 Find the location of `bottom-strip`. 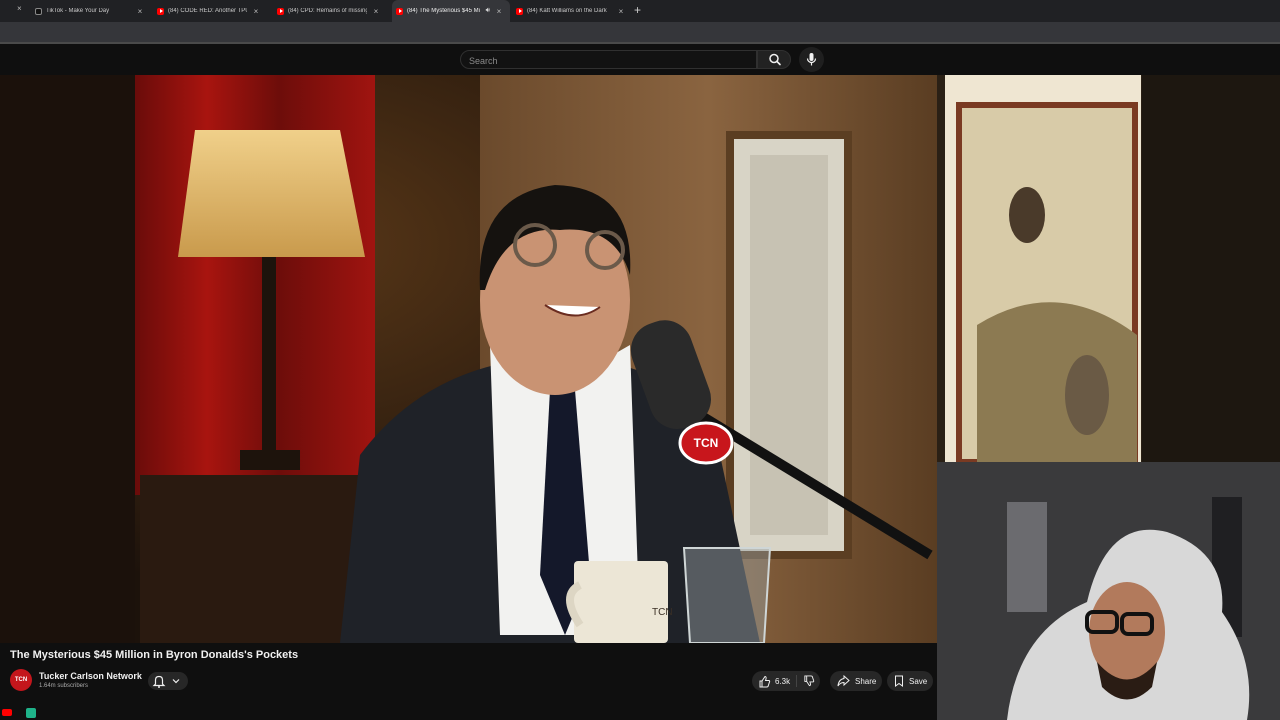

bottom-strip is located at coordinates (468, 711).